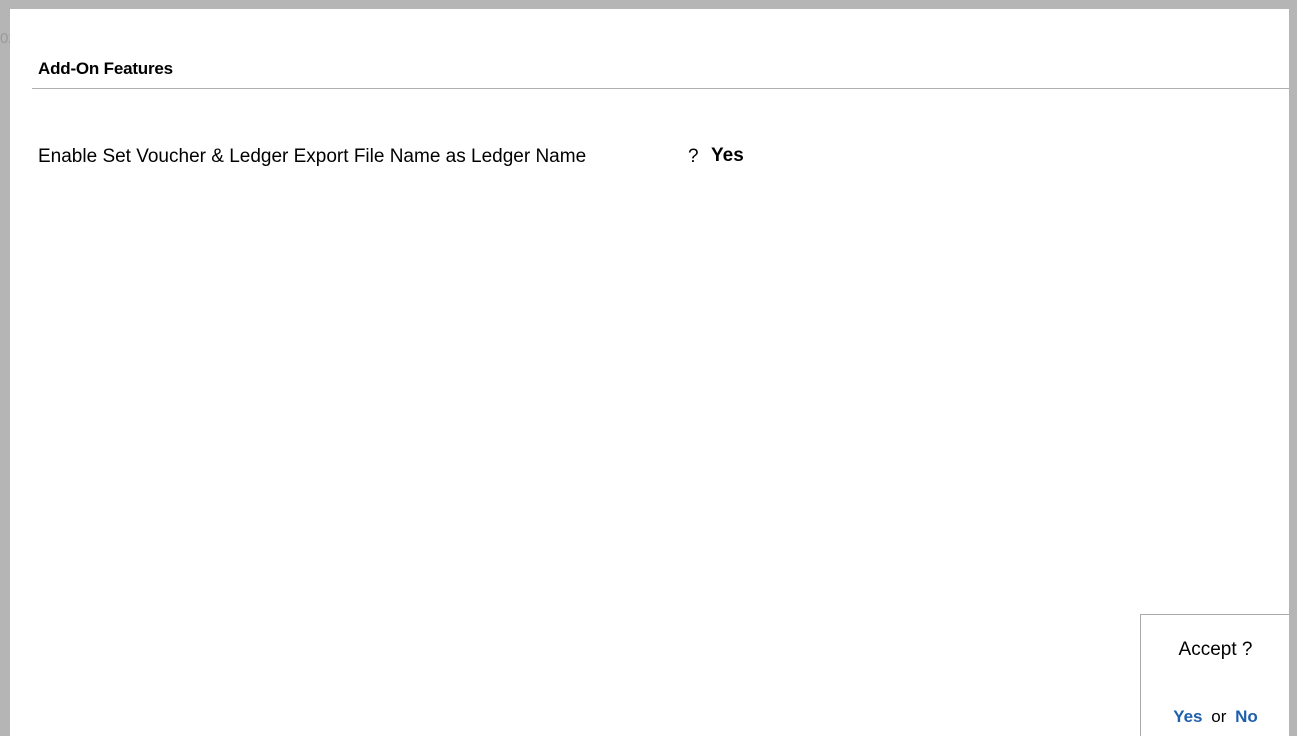 This screenshot has width=1297, height=736. I want to click on accept-prompt: Accept ?, so click(1215, 649).